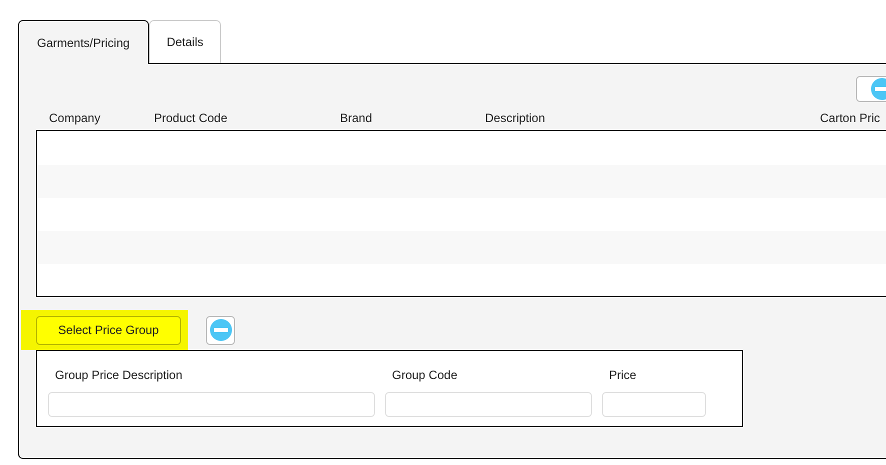 This screenshot has width=886, height=465. I want to click on remove-icon, so click(221, 330).